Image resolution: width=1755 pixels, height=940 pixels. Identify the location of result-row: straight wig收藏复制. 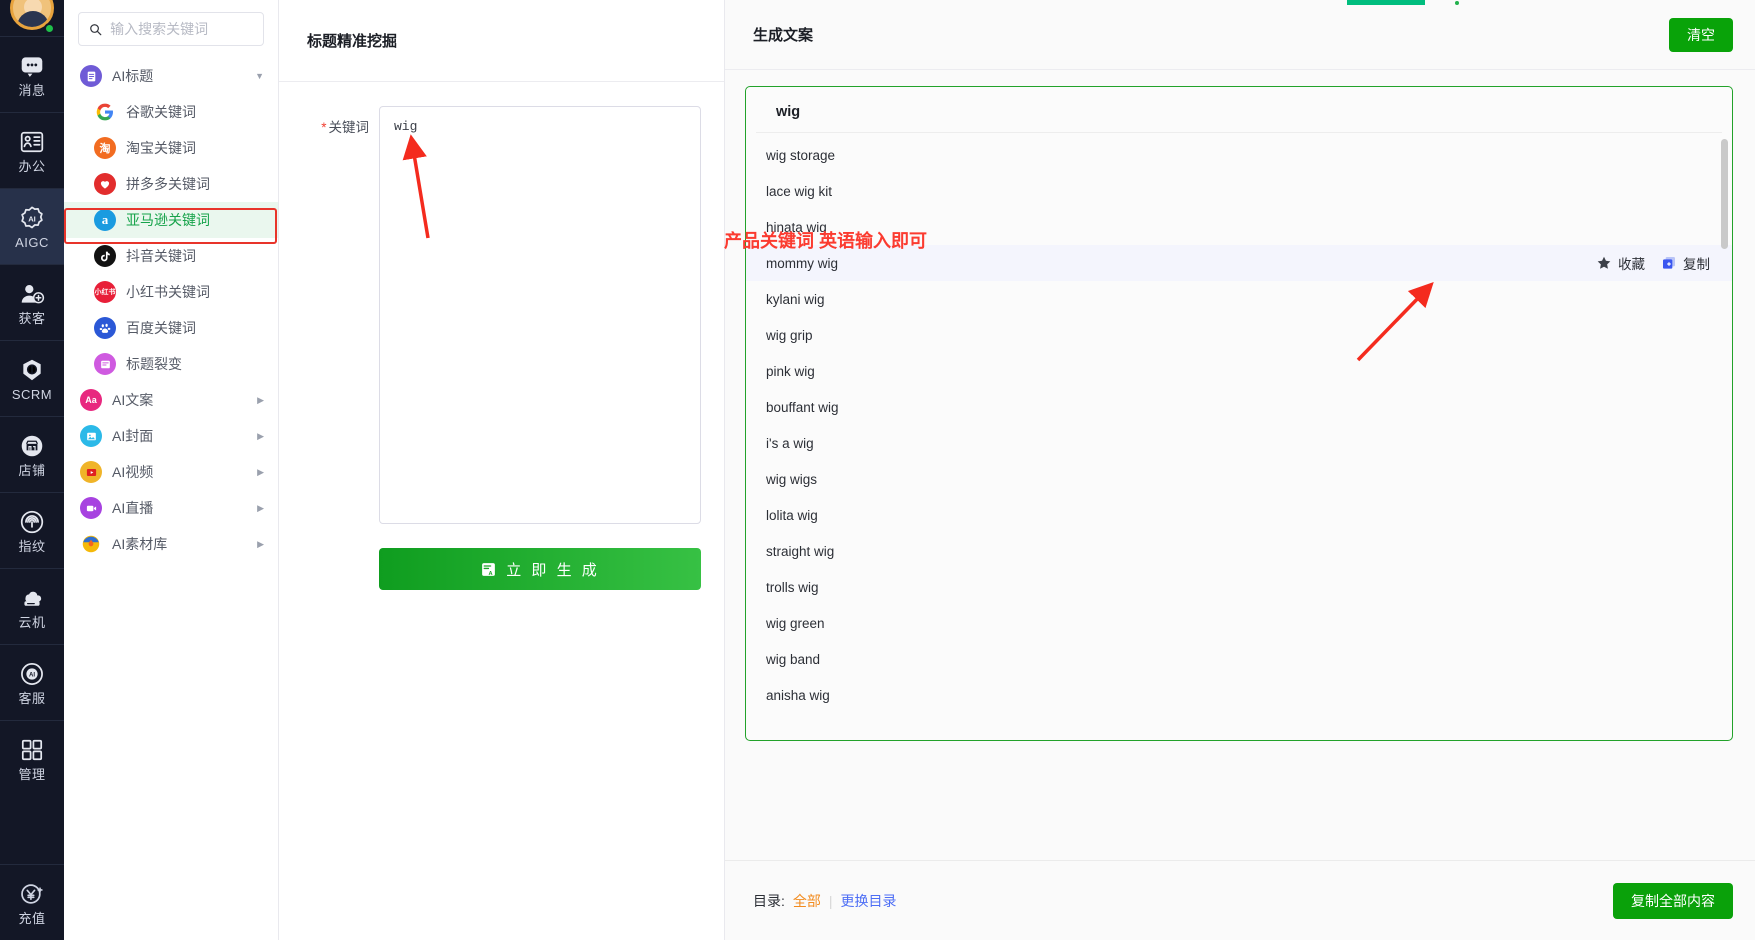
(1239, 551).